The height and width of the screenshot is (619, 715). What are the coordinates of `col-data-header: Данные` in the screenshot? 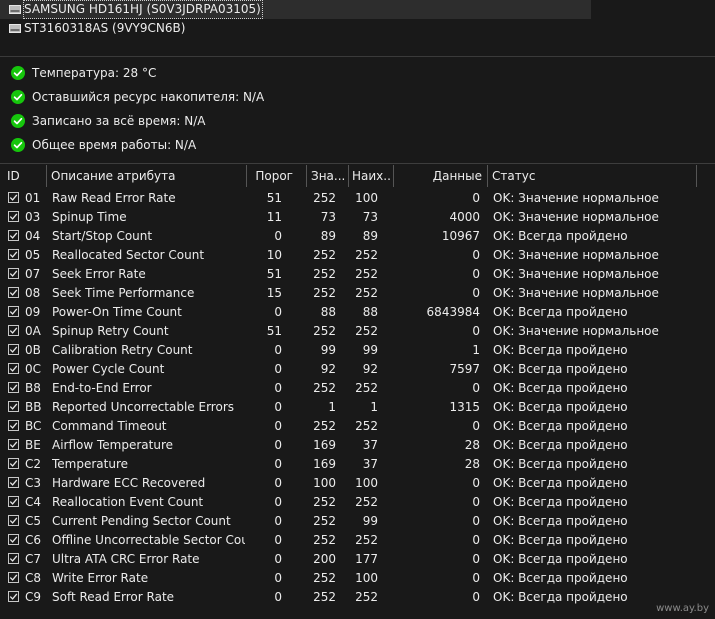 It's located at (439, 176).